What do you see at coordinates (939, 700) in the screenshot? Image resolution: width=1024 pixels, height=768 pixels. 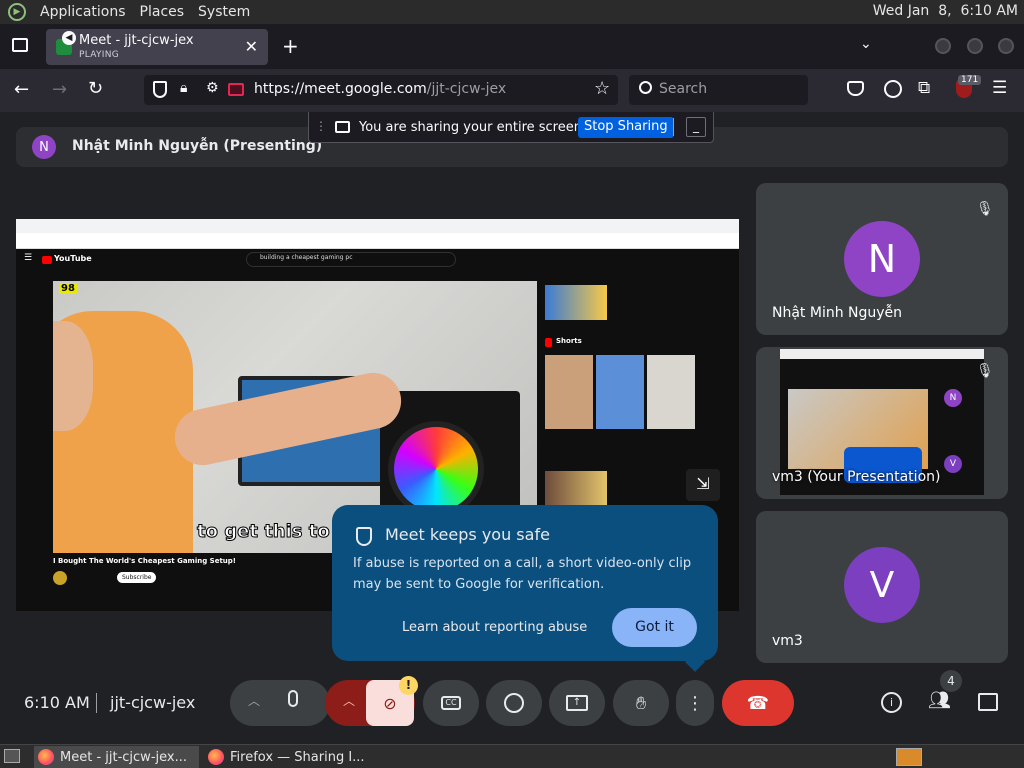 I see `people-icon: 👥︎` at bounding box center [939, 700].